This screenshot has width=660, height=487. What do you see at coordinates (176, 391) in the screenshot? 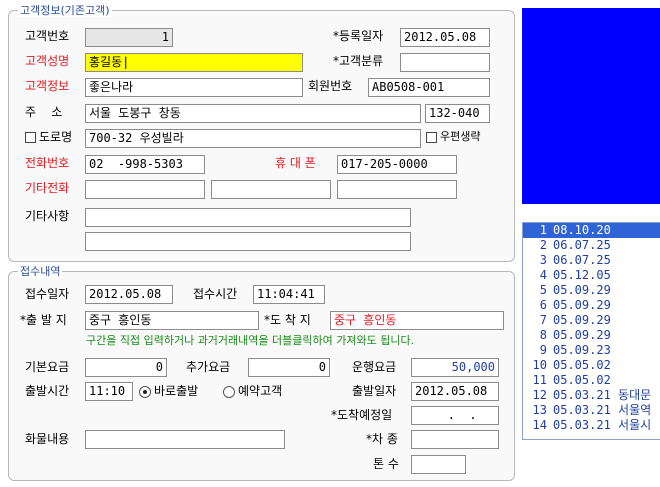
I see `immediate-label: 바로출발` at bounding box center [176, 391].